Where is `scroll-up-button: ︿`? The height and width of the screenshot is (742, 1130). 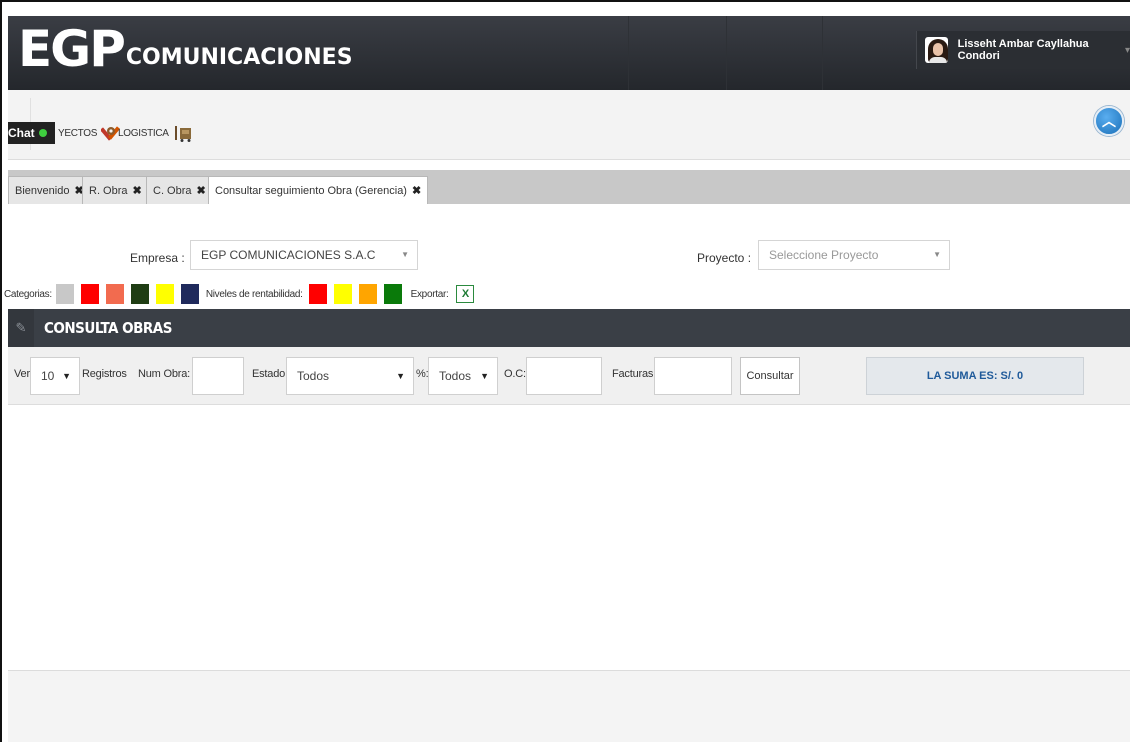
scroll-up-button: ︿ is located at coordinates (1109, 121).